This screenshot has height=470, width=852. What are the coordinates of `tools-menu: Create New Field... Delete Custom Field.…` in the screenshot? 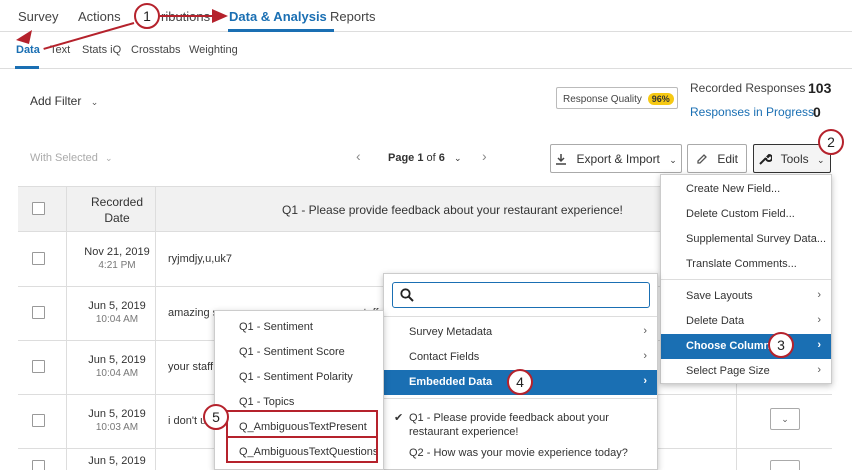 It's located at (746, 279).